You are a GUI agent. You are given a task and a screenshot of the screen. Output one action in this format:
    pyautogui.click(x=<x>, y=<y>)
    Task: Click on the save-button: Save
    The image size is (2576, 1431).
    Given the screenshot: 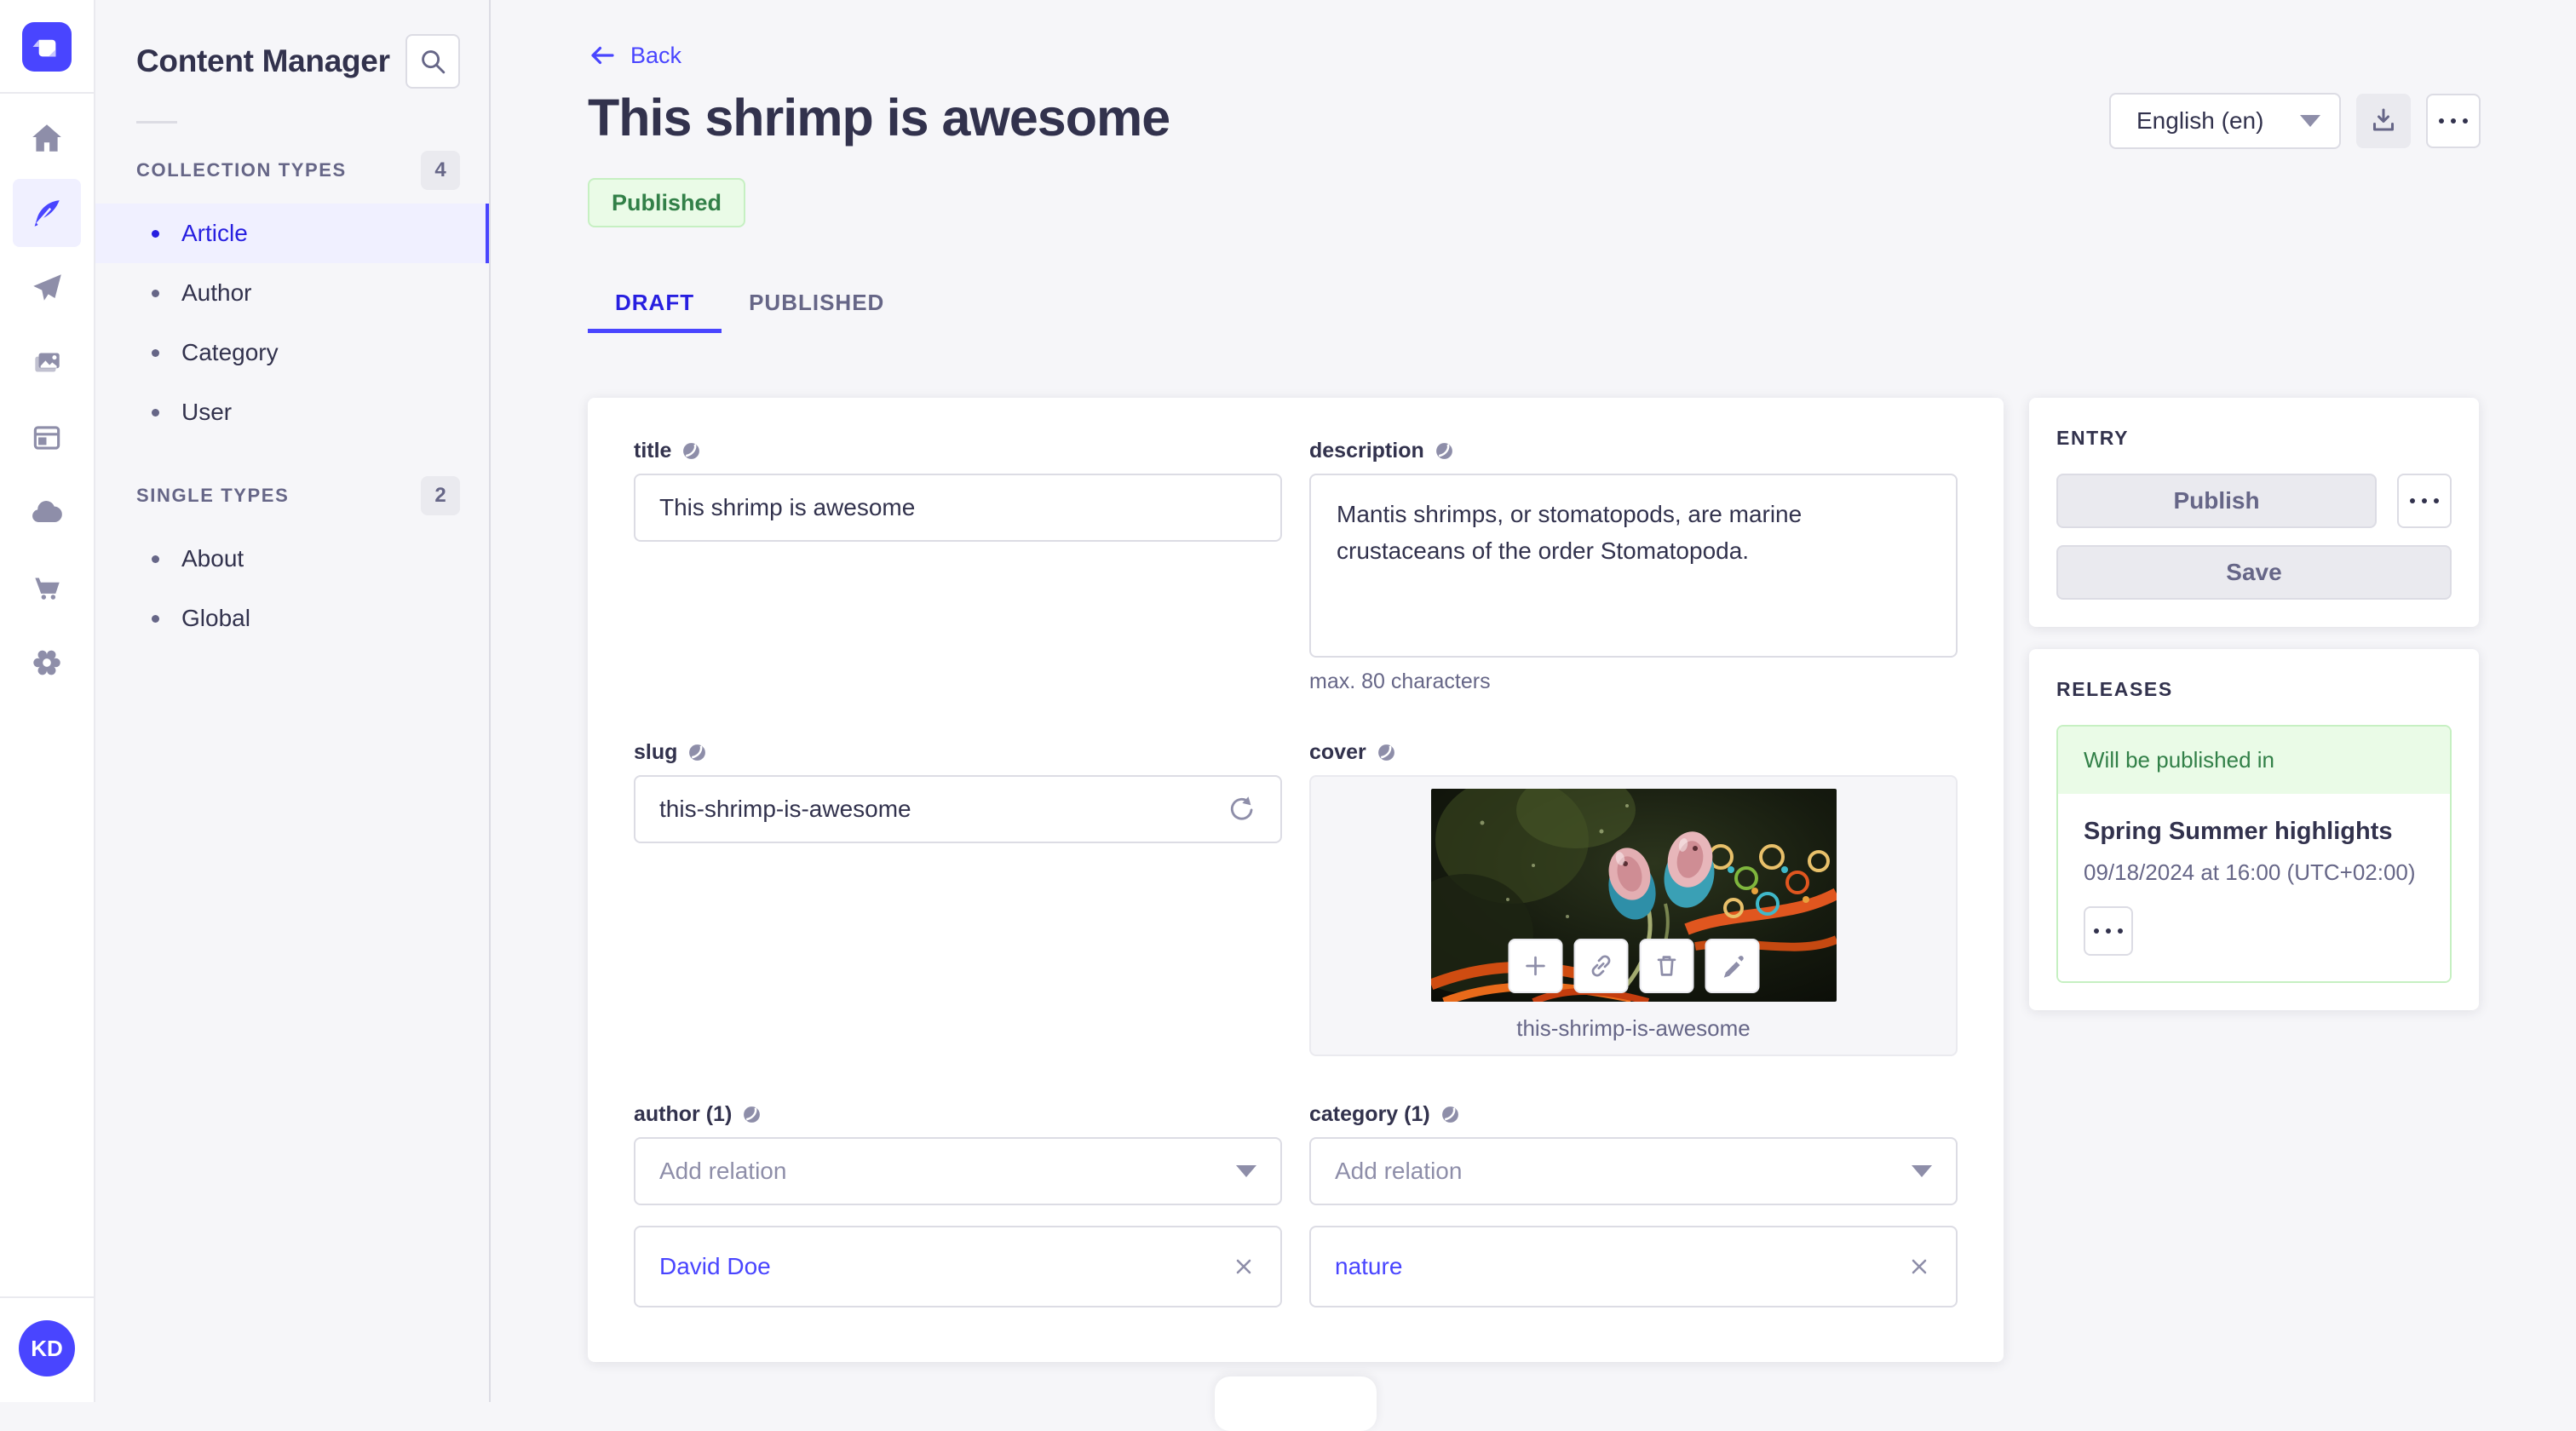 What is the action you would take?
    pyautogui.click(x=2254, y=572)
    